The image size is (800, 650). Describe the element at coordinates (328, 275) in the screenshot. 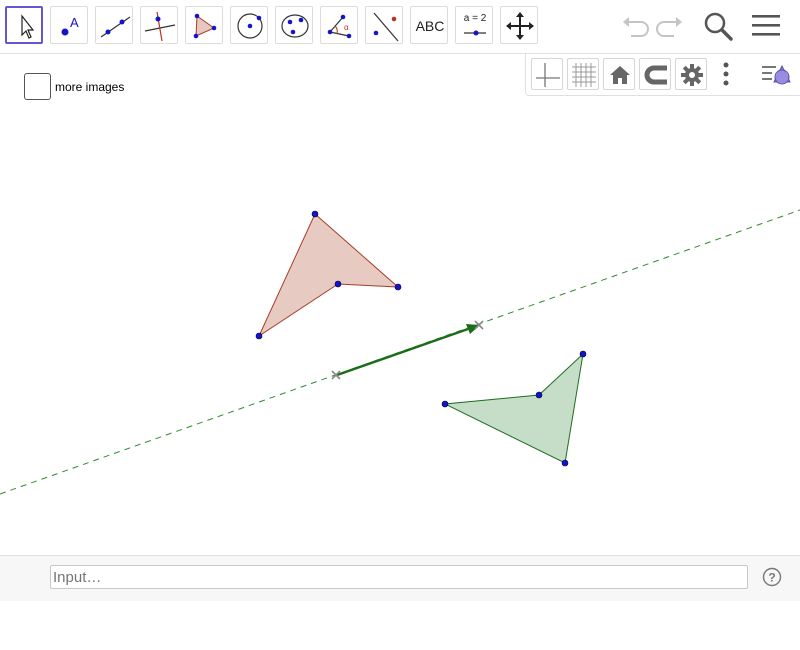

I see `original-polygon` at that location.